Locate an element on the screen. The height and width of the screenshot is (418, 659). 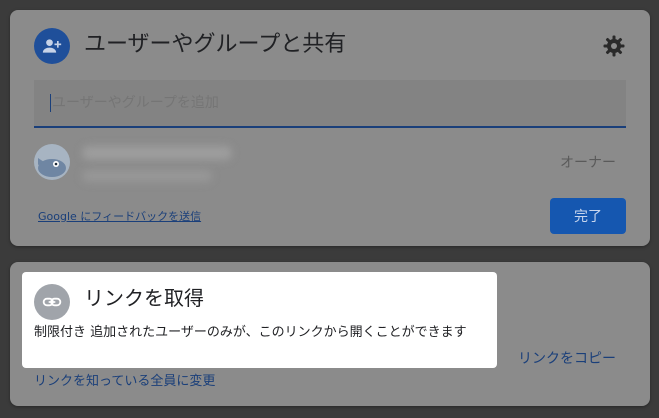
add-people-input is located at coordinates (332, 103).